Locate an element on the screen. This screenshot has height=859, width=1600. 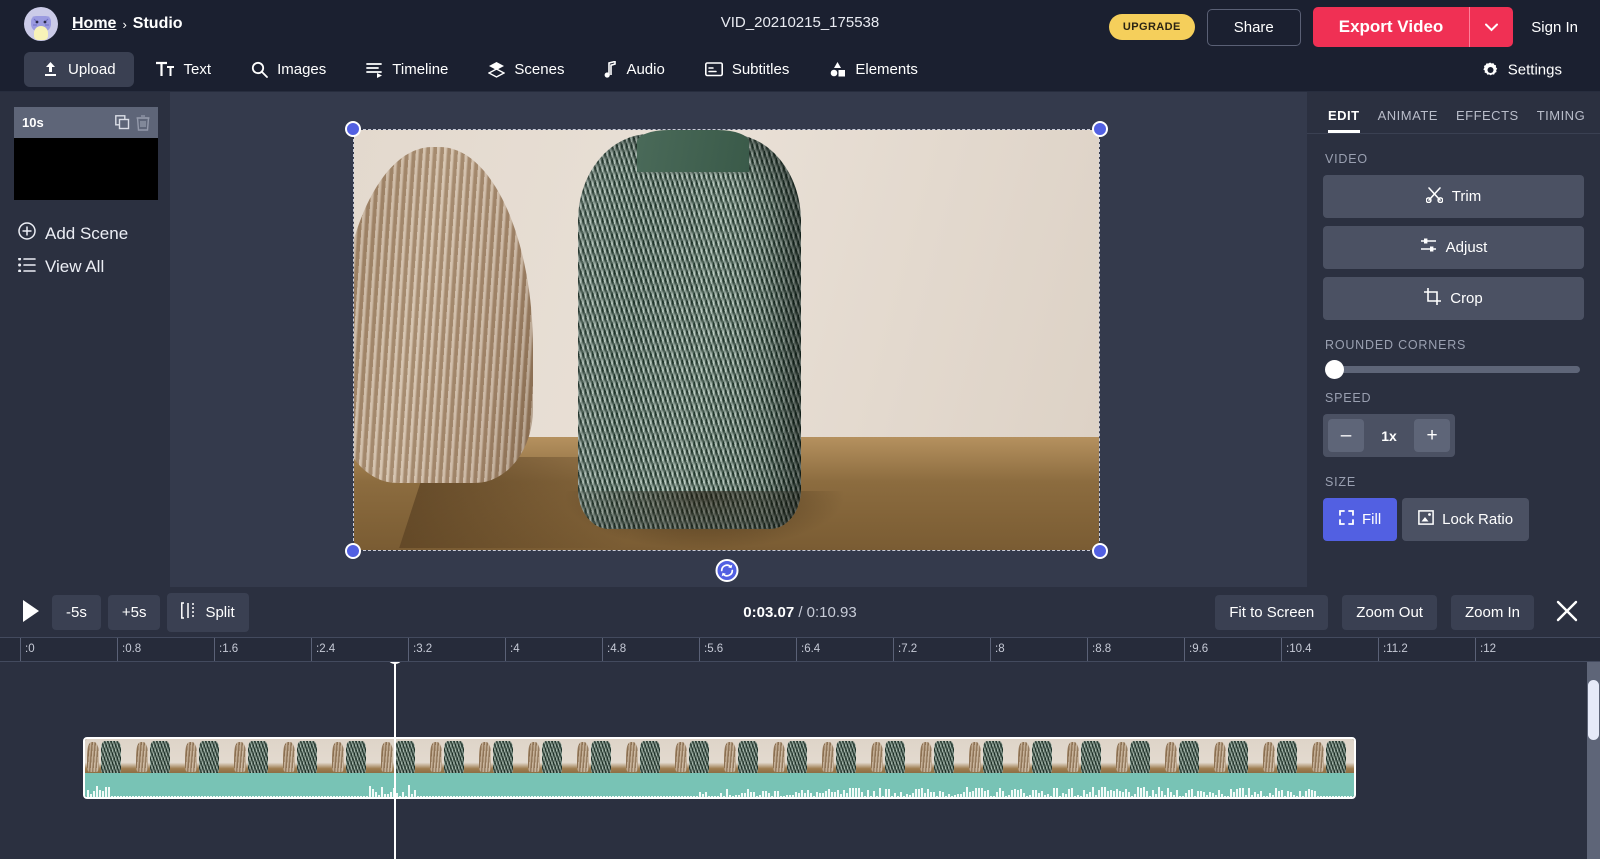
tool-scenes: Scenes is located at coordinates (526, 69).